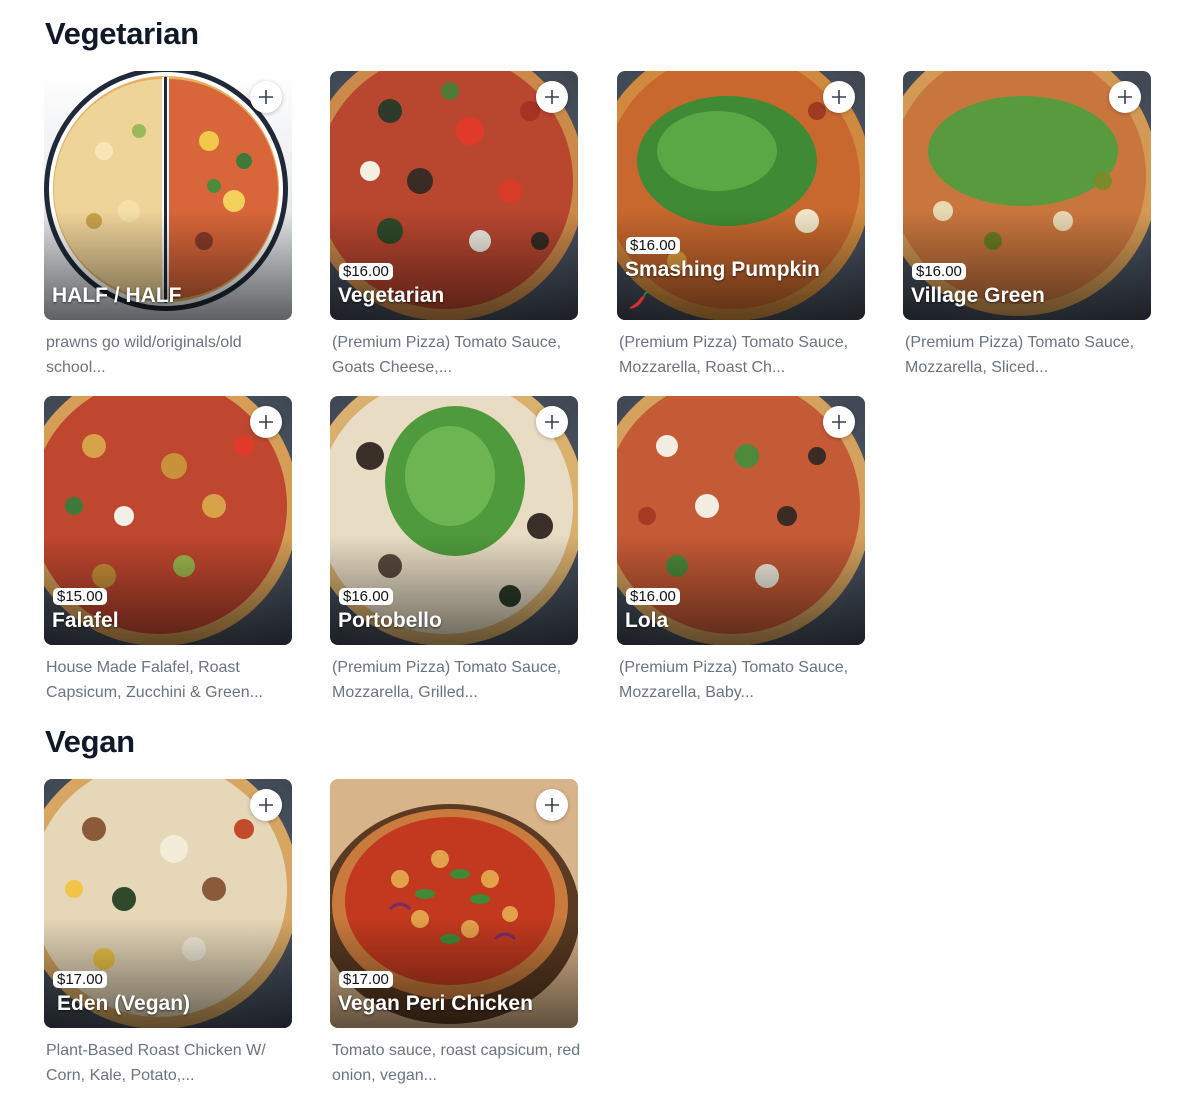 This screenshot has width=1200, height=1098. Describe the element at coordinates (978, 295) in the screenshot. I see `item-name: Village Green` at that location.